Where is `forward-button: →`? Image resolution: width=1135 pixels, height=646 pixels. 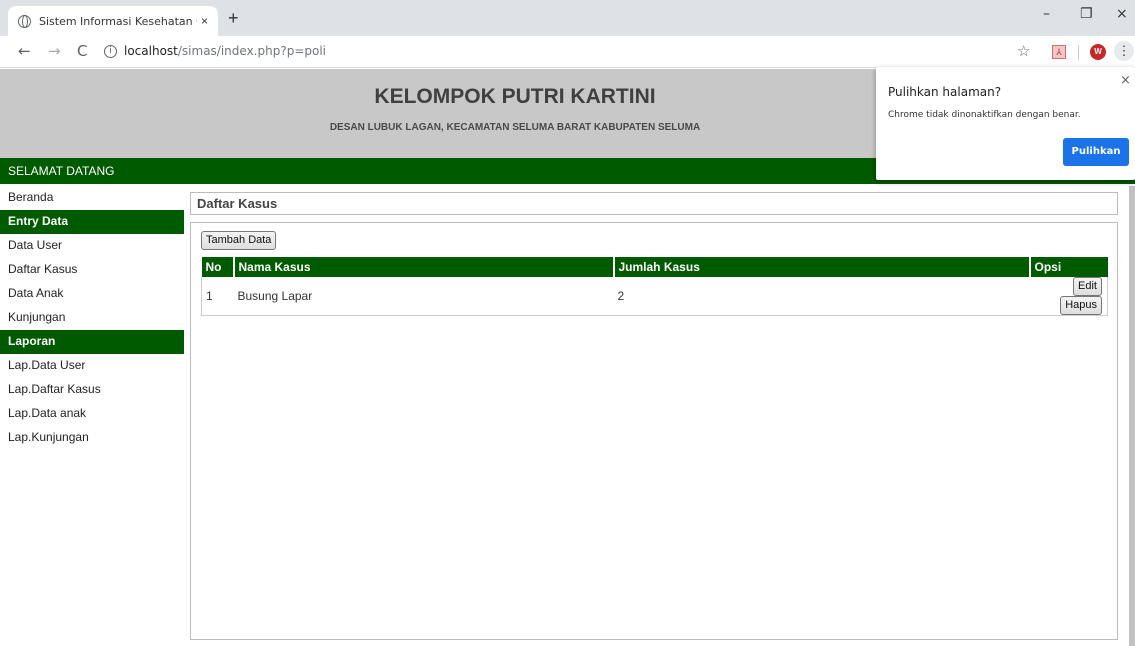 forward-button: → is located at coordinates (54, 51).